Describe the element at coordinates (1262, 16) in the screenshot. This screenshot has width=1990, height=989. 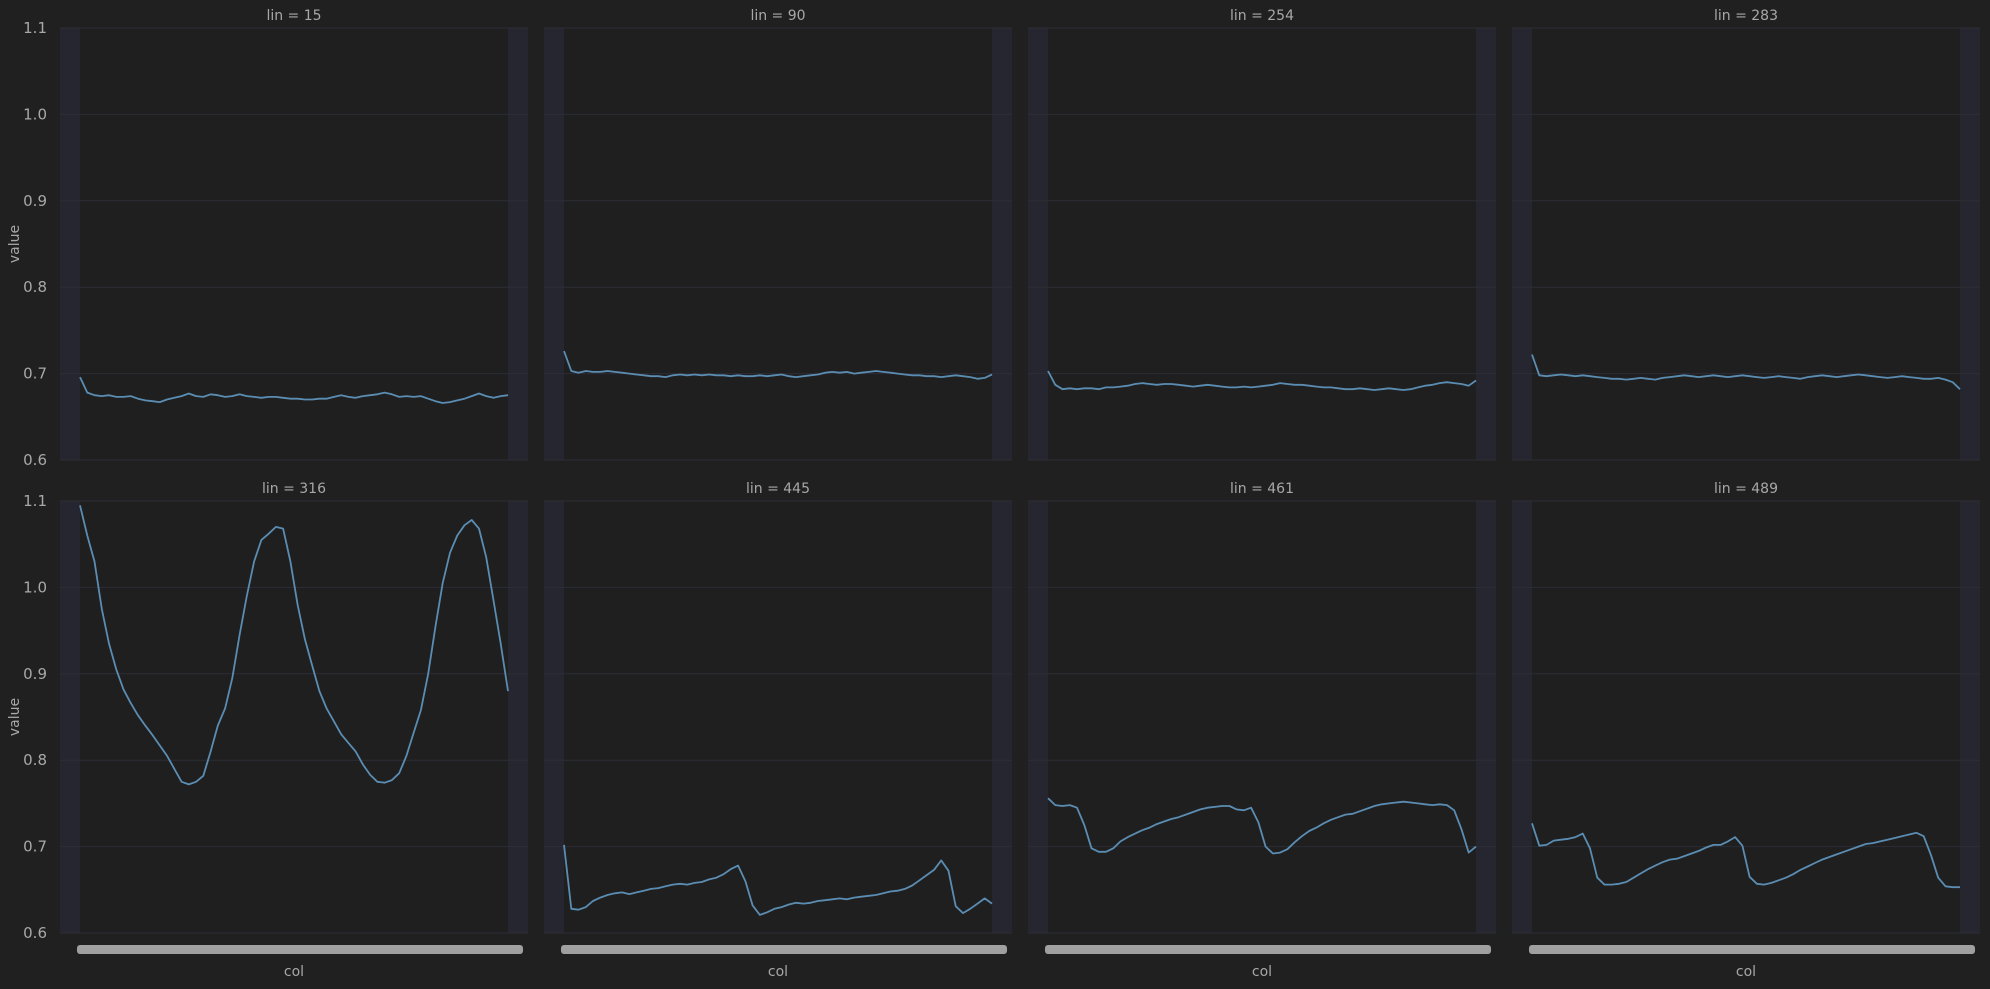
I see `facet-title: lin = 254` at that location.